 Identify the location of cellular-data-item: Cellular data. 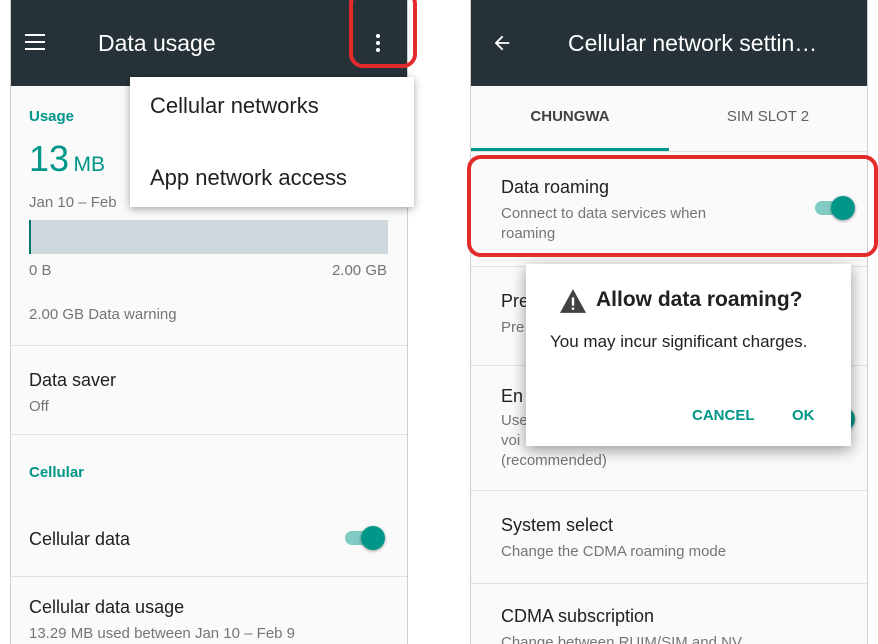
(209, 540).